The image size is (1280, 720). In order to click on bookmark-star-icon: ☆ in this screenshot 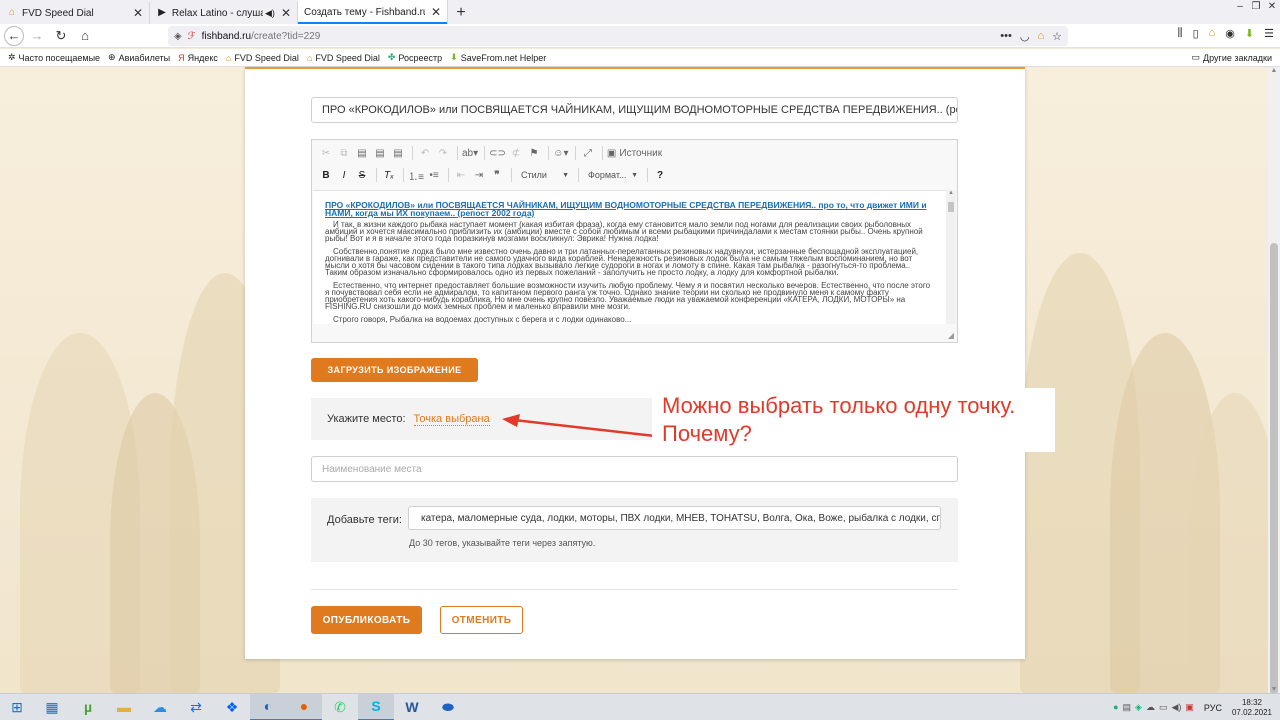, I will do `click(1057, 36)`.